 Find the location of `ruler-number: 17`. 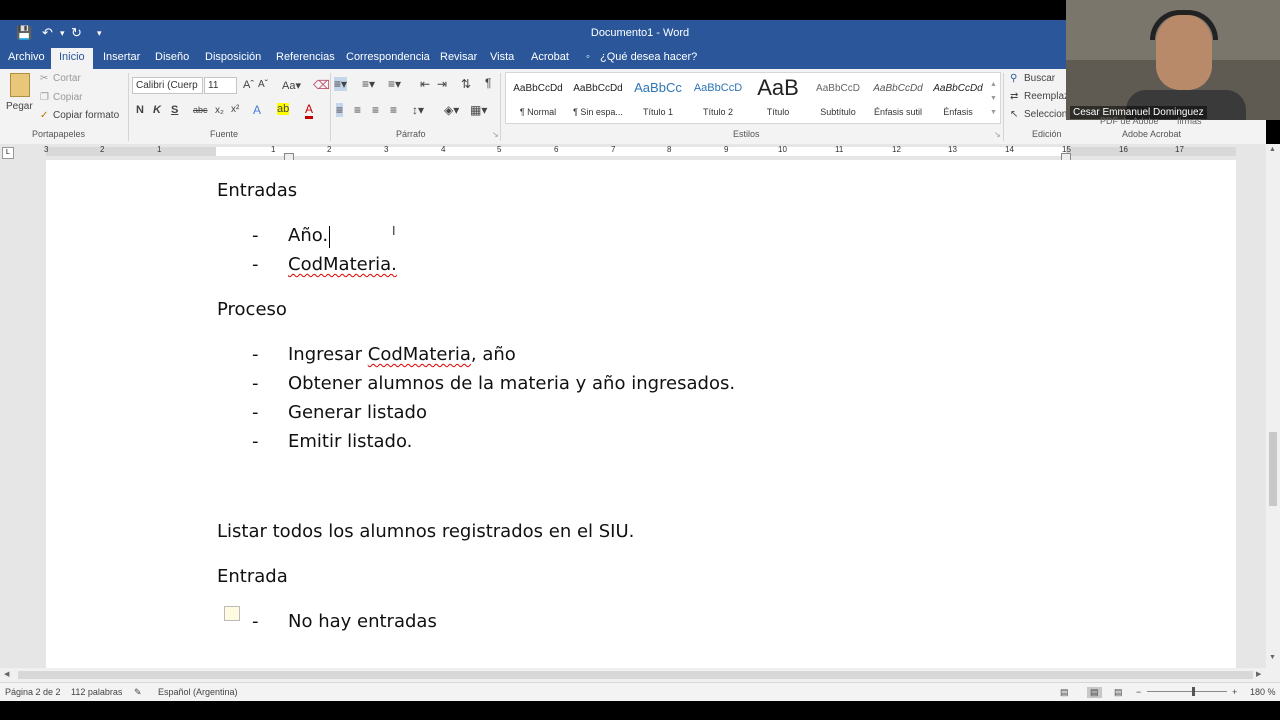

ruler-number: 17 is located at coordinates (1179, 149).